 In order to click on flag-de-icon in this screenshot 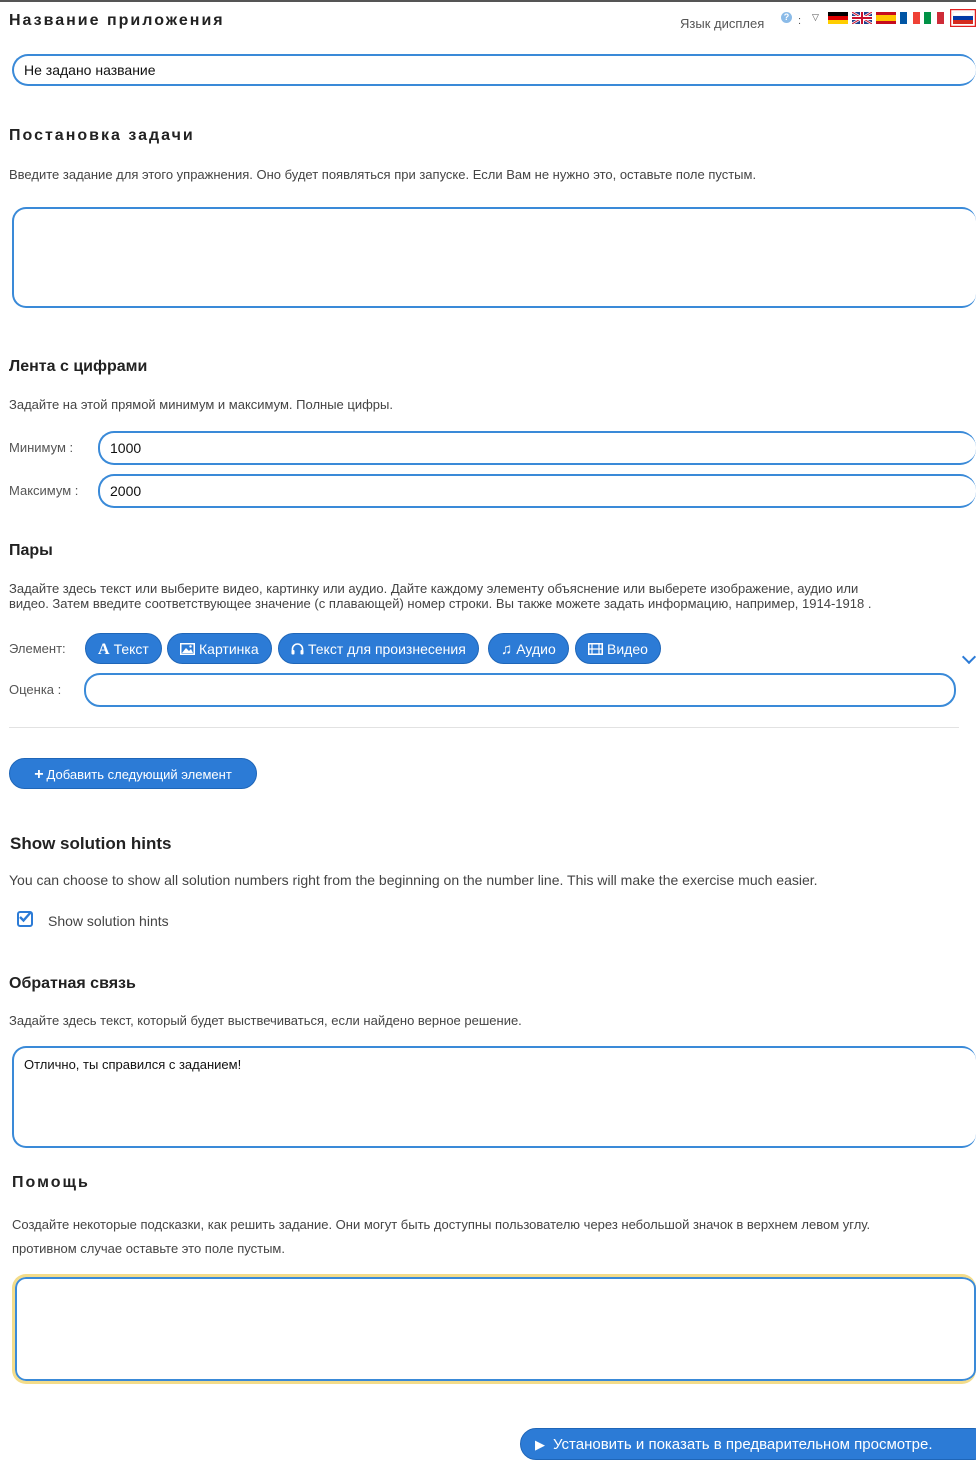, I will do `click(838, 18)`.